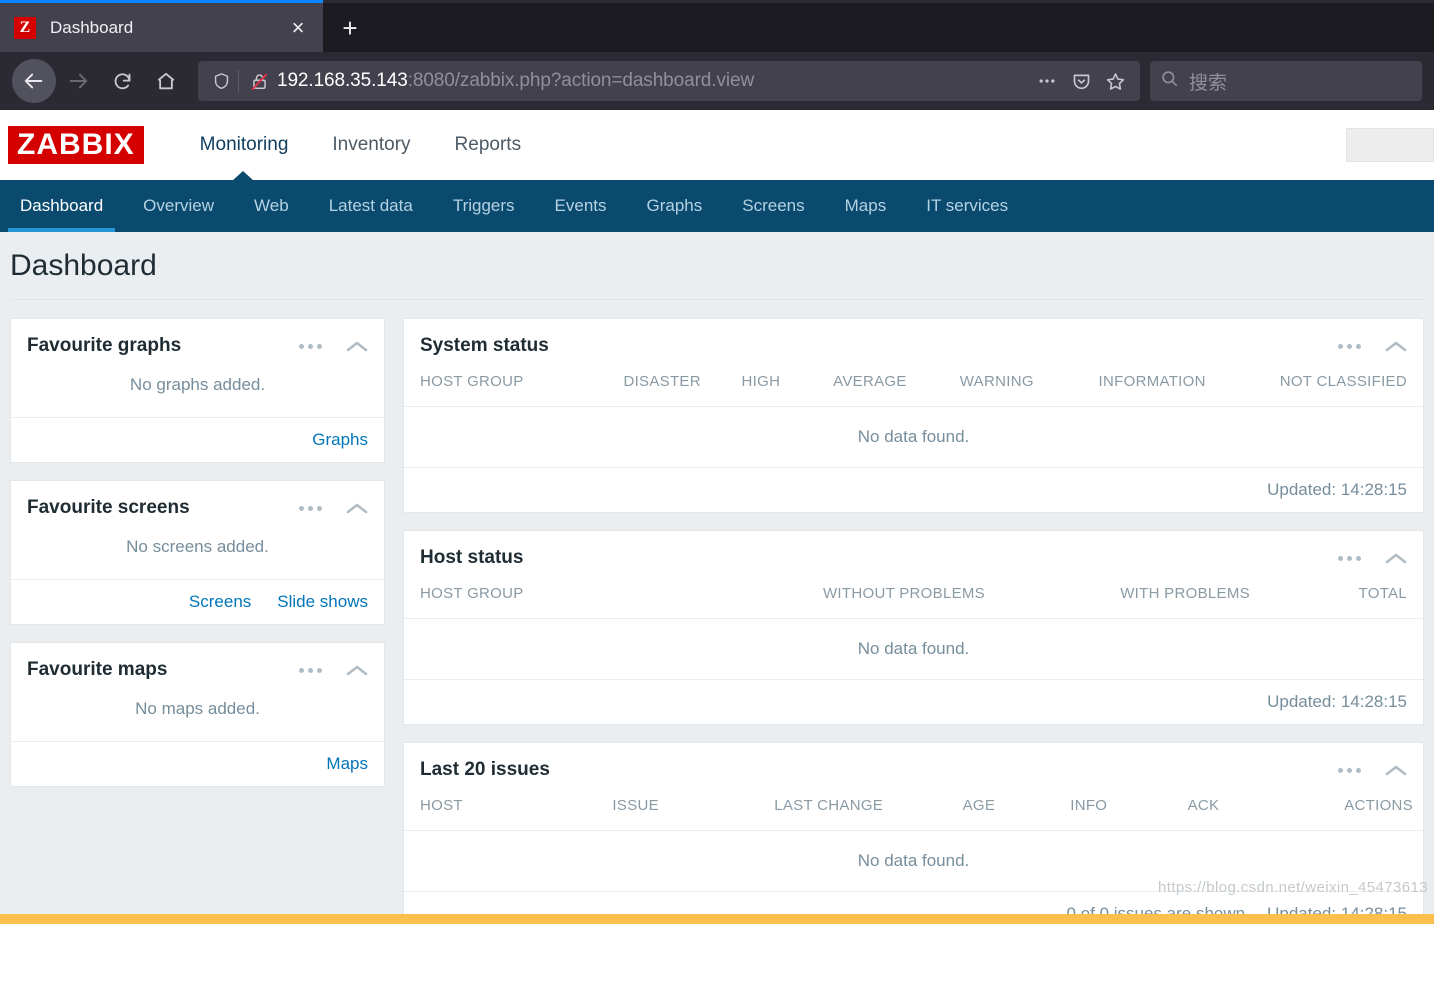 The image size is (1434, 985). I want to click on new-tab-icon: +, so click(350, 27).